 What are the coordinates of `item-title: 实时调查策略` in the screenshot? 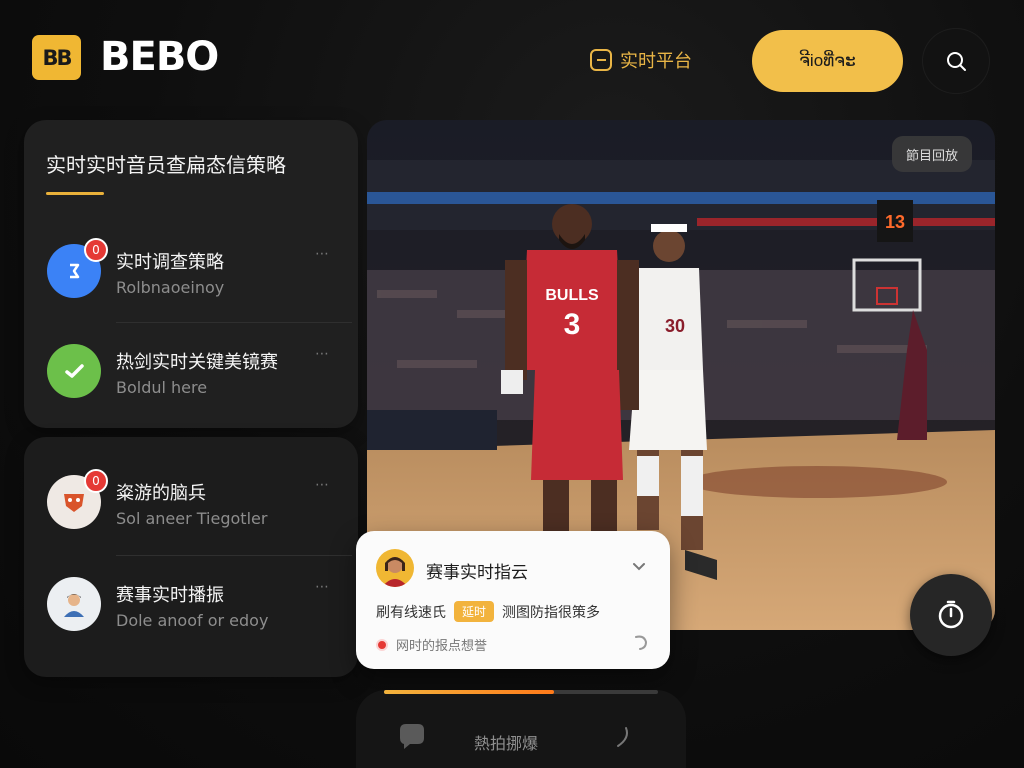 It's located at (170, 262).